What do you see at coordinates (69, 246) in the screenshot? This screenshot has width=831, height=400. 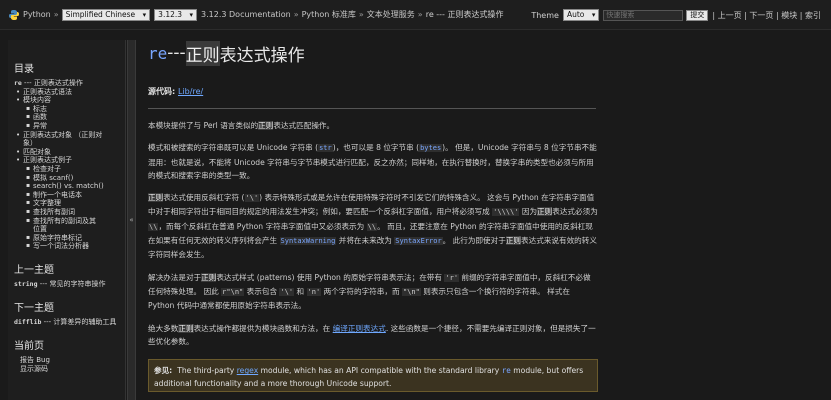 I see `toc-item: 写一个词法分析器` at bounding box center [69, 246].